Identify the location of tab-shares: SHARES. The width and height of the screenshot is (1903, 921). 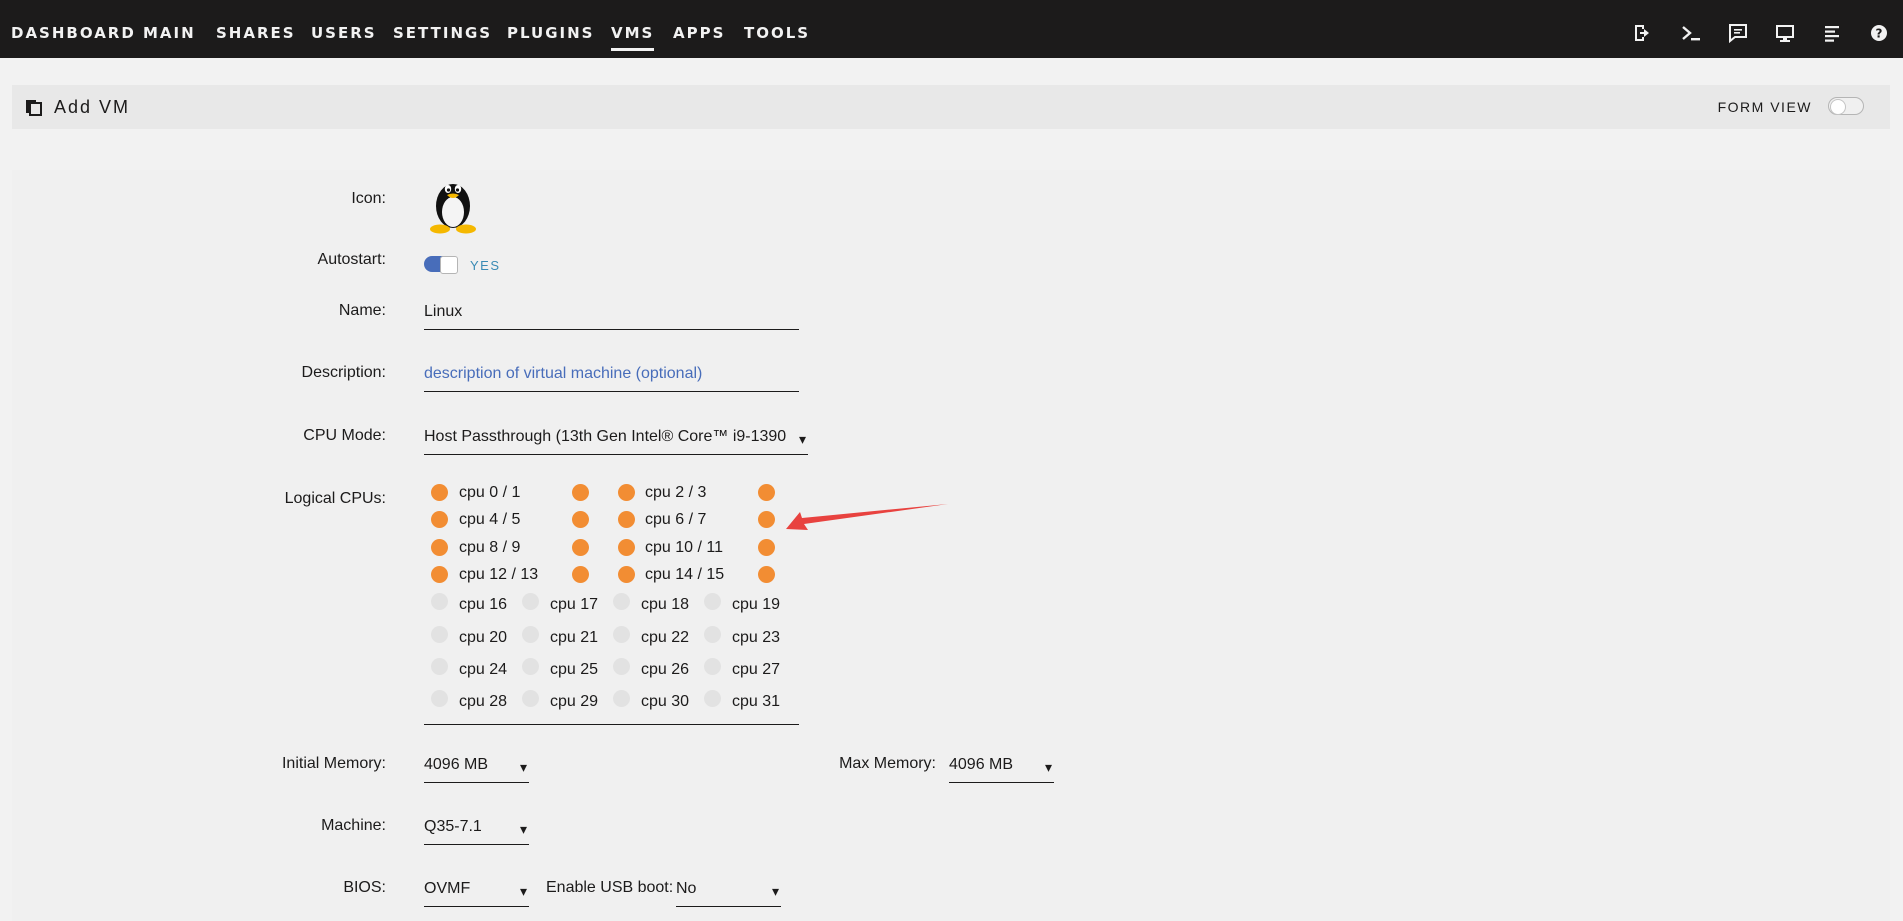
(256, 33).